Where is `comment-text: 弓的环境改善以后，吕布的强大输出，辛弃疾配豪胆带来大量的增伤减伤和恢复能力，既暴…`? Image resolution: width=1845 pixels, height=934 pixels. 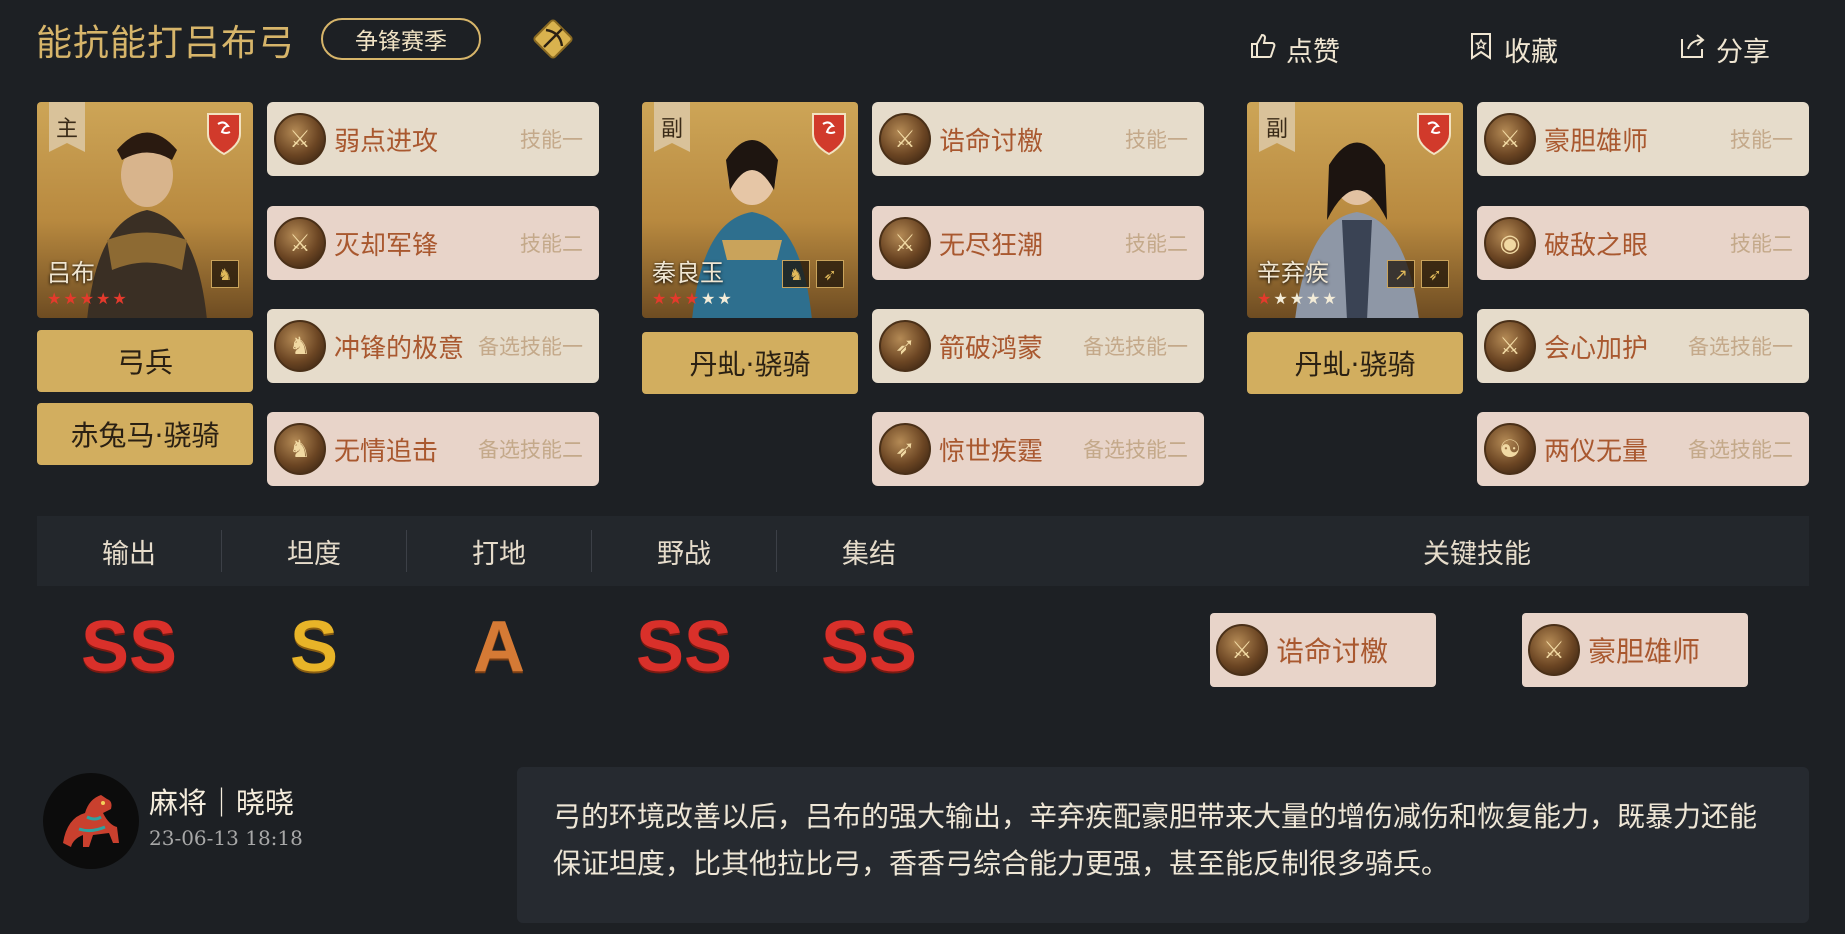
comment-text: 弓的环境改善以后，吕布的强大输出，辛弃疾配豪胆带来大量的增伤减伤和恢复能力，既暴… is located at coordinates (1163, 845).